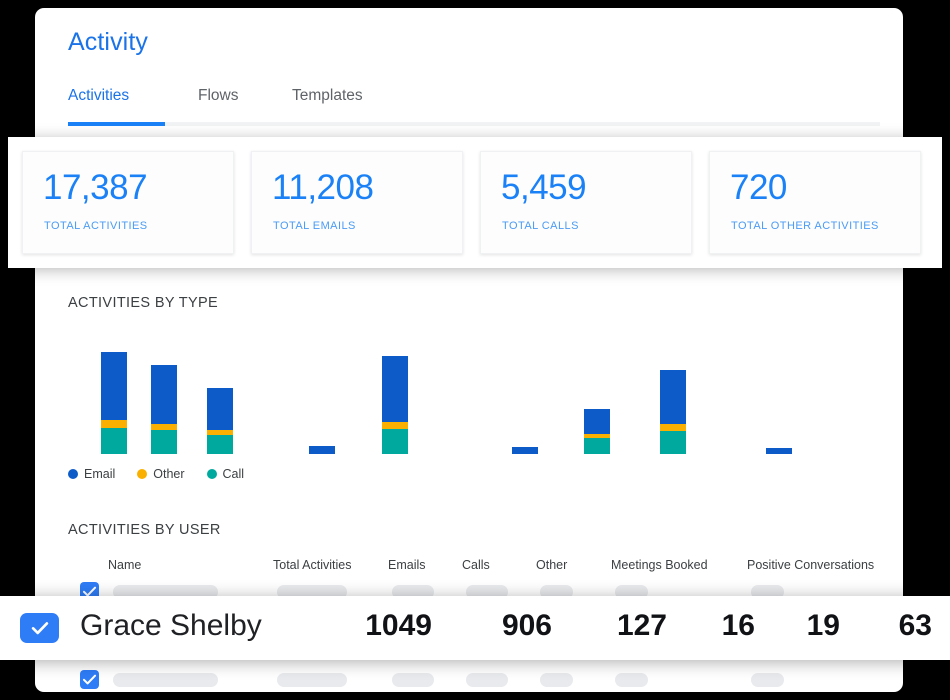 This screenshot has height=700, width=950. I want to click on row-metric-value: 16, so click(738, 625).